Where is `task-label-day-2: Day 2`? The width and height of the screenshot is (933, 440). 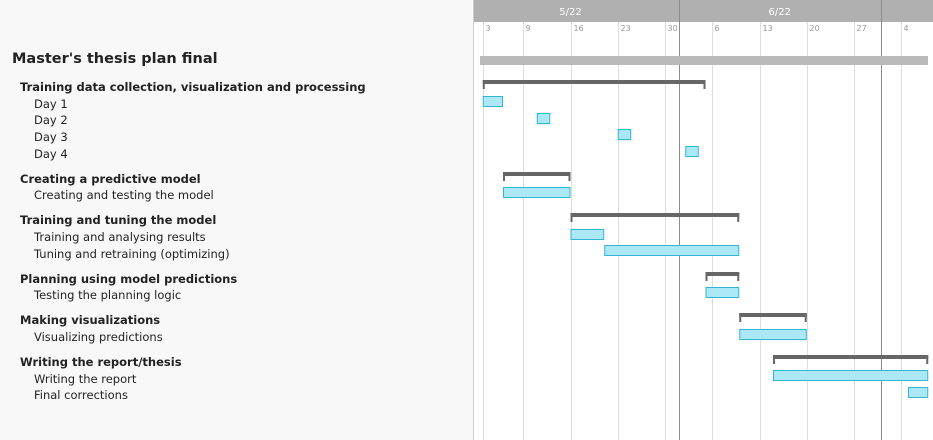 task-label-day-2: Day 2 is located at coordinates (51, 120).